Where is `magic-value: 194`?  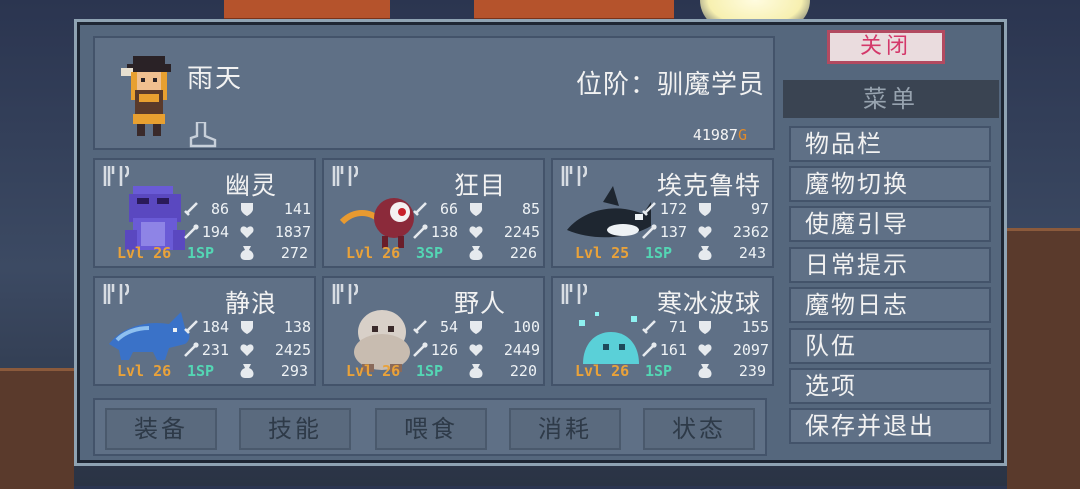
magic-value: 194 is located at coordinates (215, 232).